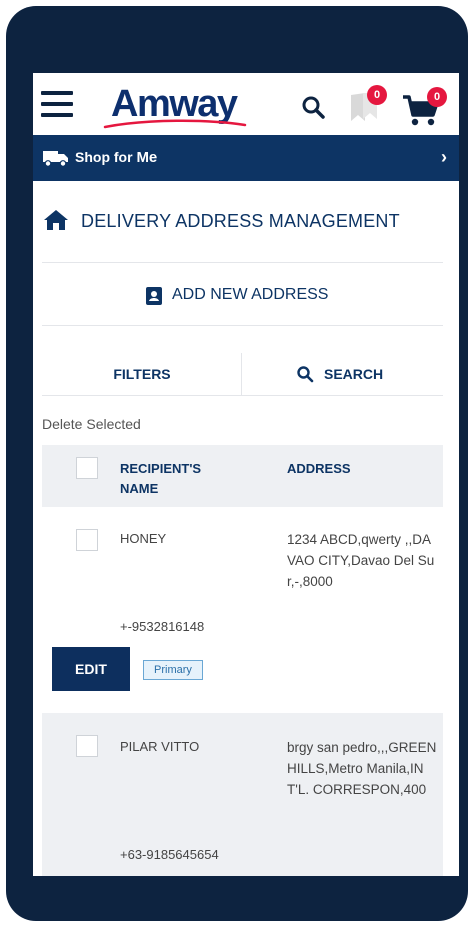 The image size is (474, 927). Describe the element at coordinates (437, 97) in the screenshot. I see `cart-badge: 0` at that location.